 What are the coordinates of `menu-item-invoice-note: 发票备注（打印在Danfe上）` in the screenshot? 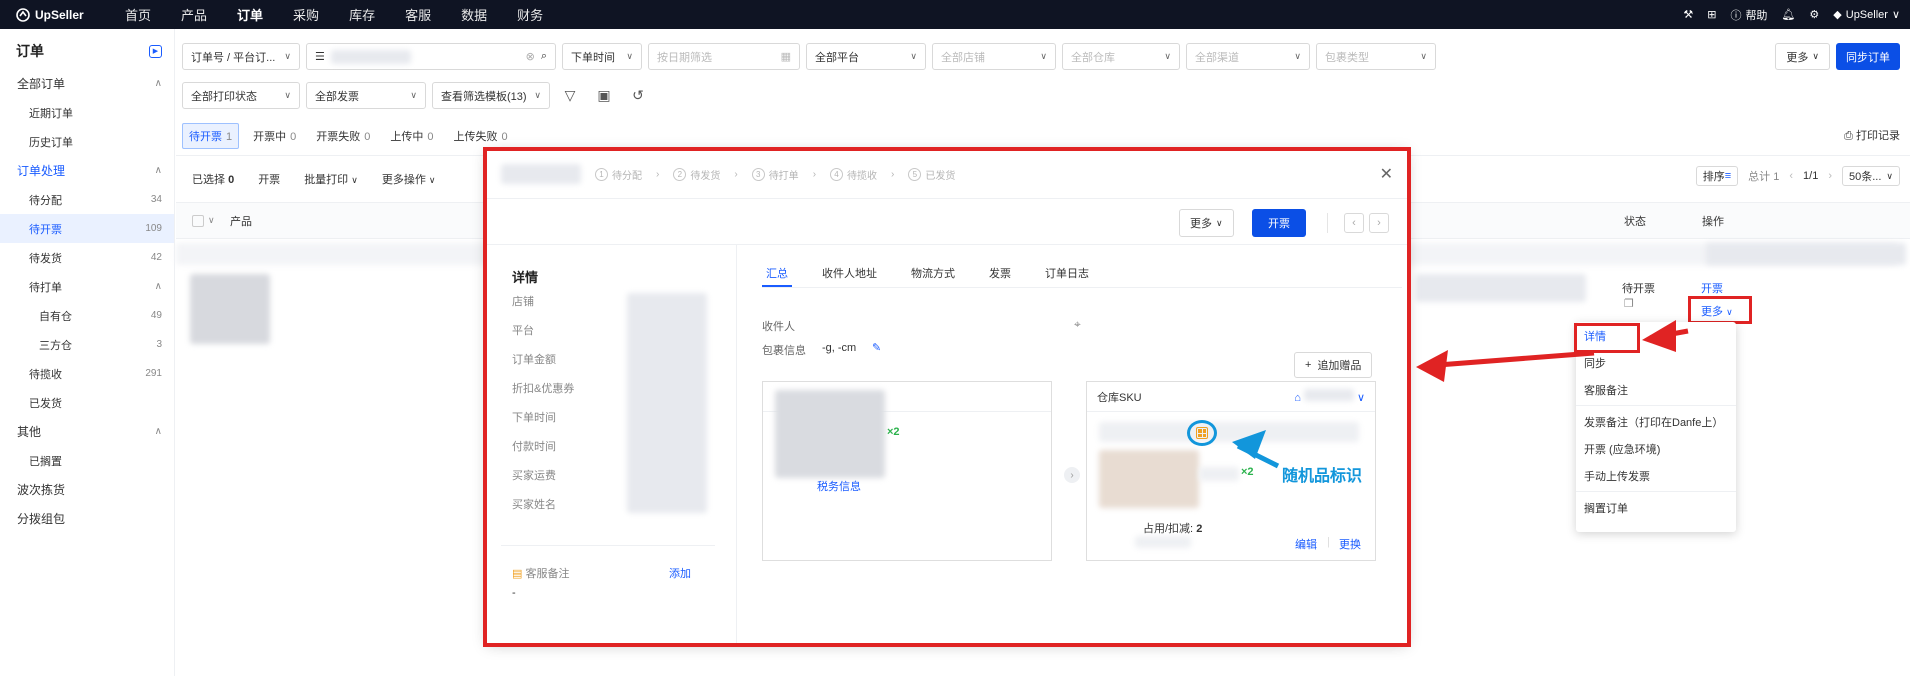 It's located at (1656, 421).